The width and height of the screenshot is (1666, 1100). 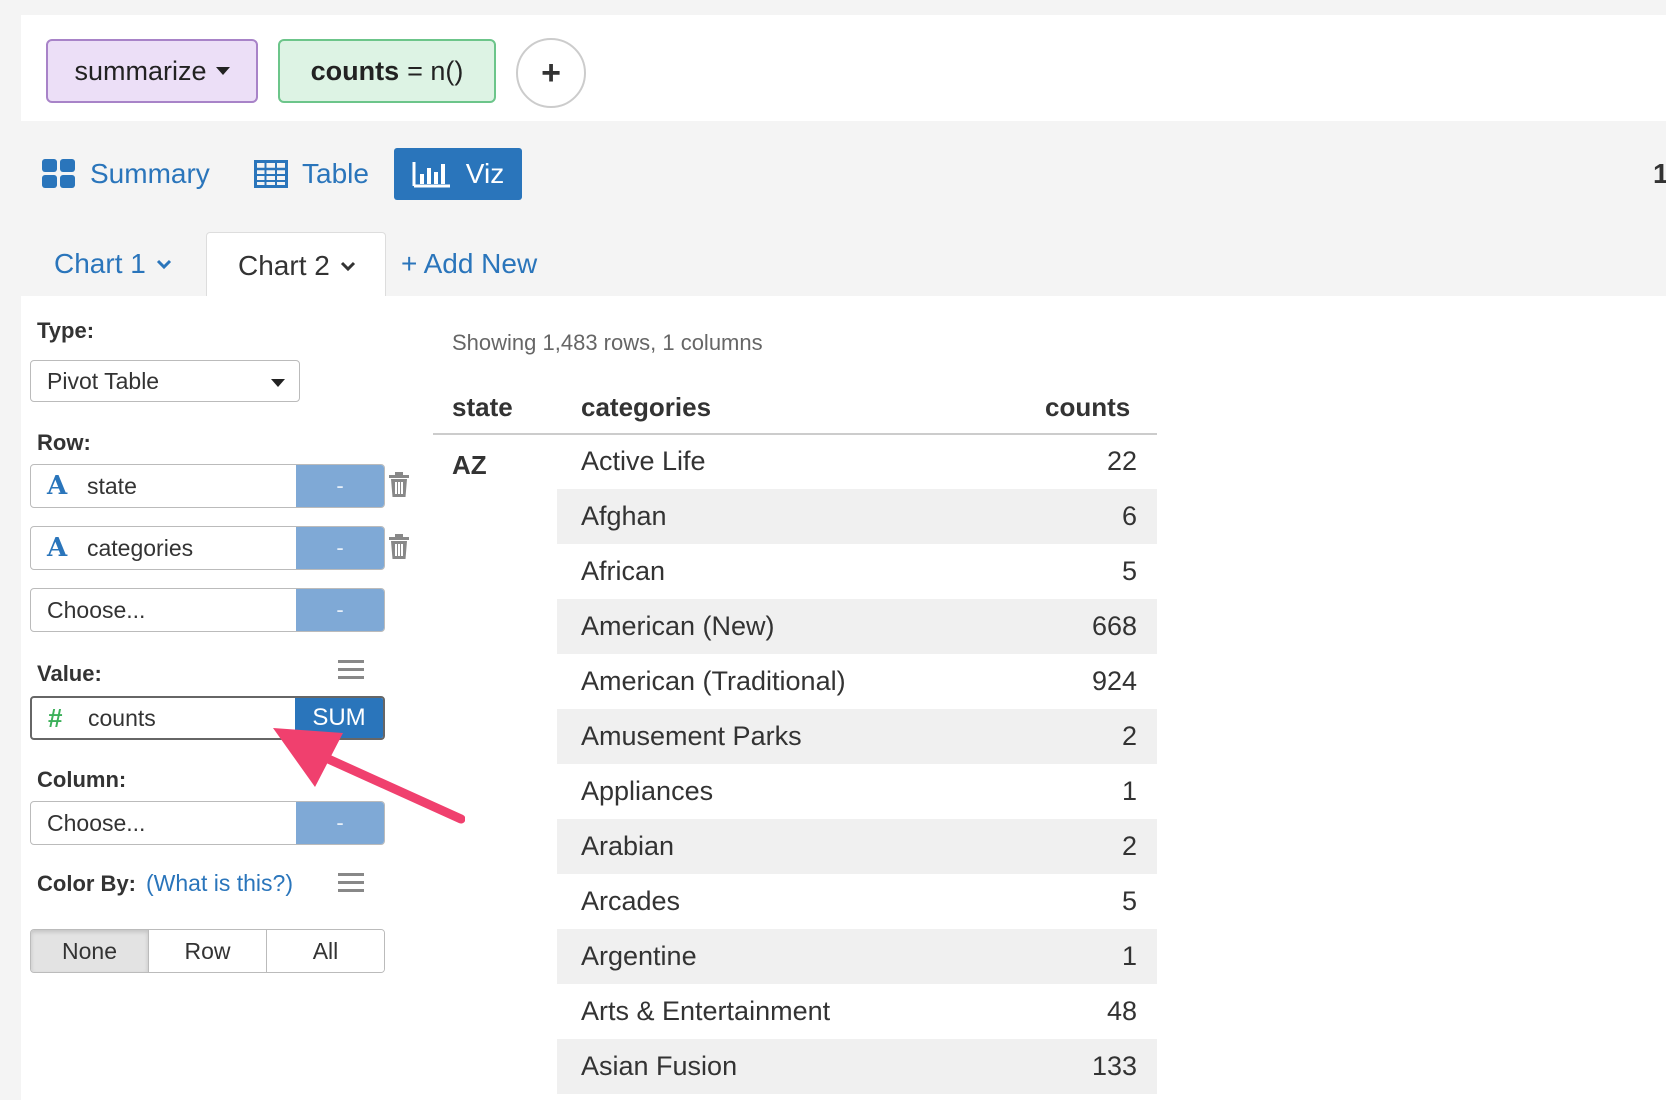 I want to click on category-cell: Asian Fusion, so click(x=659, y=1066).